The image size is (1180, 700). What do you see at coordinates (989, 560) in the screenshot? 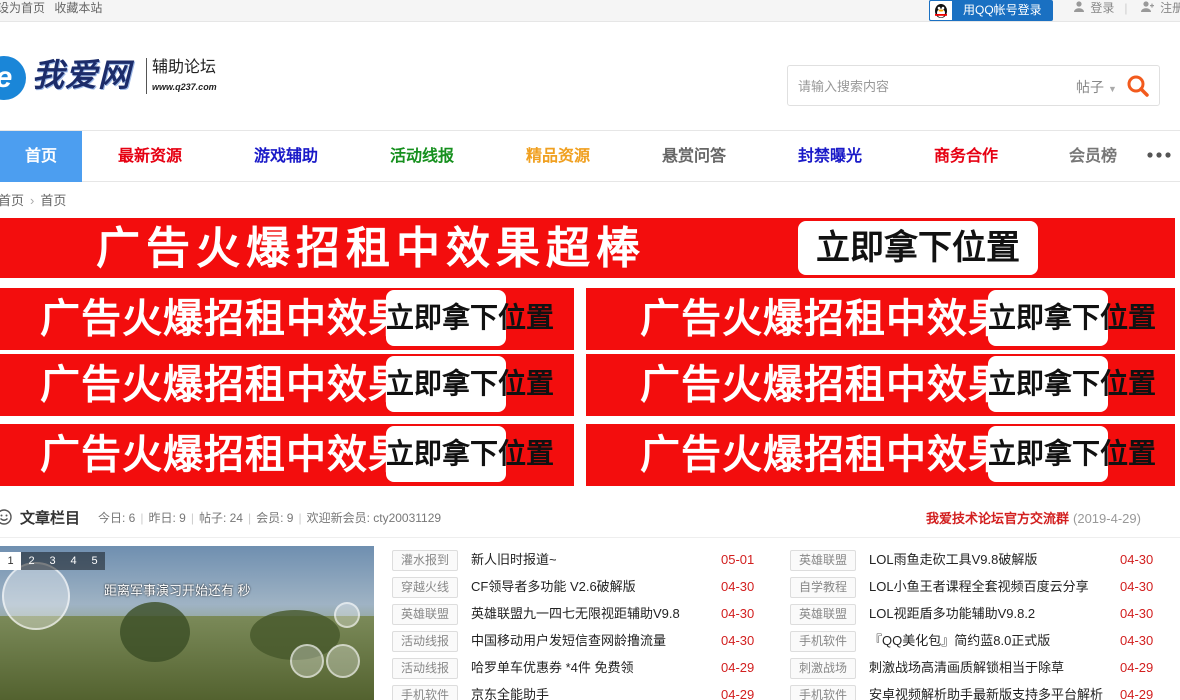
I see `article-title: LOL雨鱼走砍工具V9.8破解版` at bounding box center [989, 560].